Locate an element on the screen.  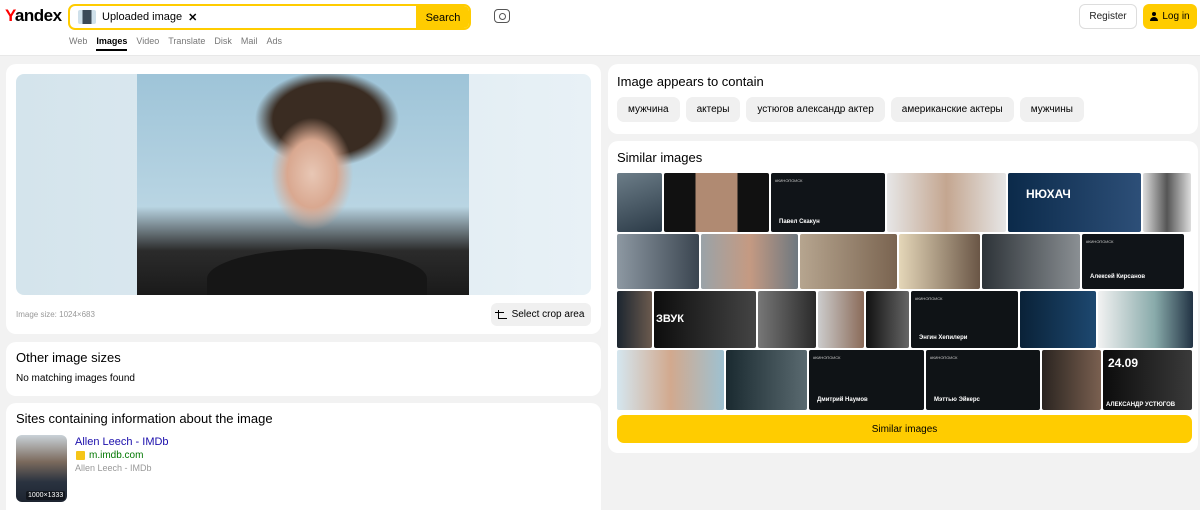
tag-item: американские актеры is located at coordinates (952, 109).